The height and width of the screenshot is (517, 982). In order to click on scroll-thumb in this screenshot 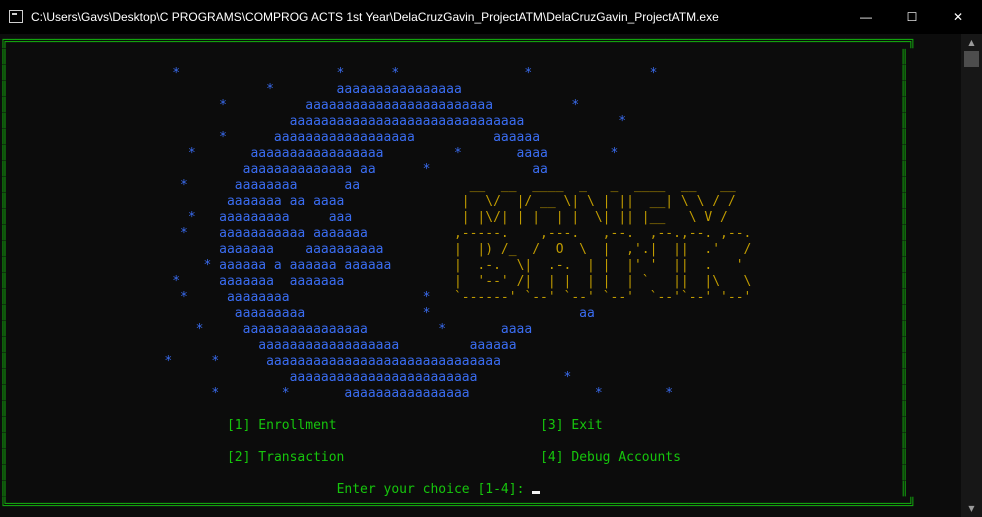, I will do `click(971, 59)`.